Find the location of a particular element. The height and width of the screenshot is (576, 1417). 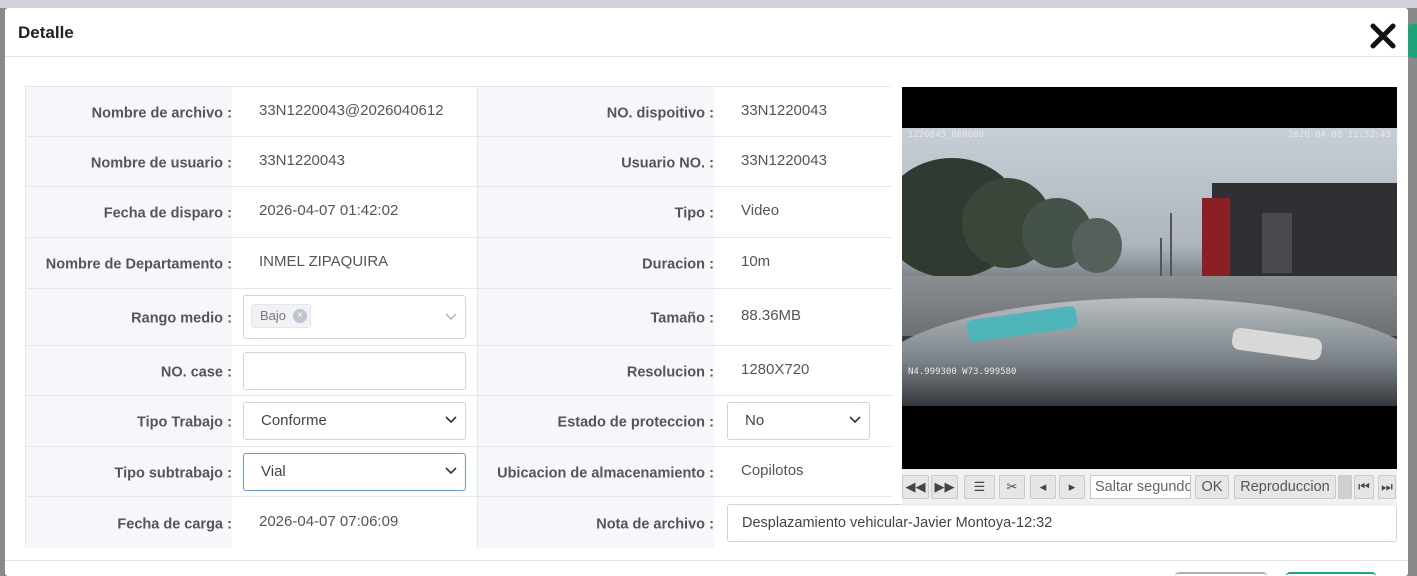

upload-date-label: Fecha de carga is located at coordinates (170, 524).